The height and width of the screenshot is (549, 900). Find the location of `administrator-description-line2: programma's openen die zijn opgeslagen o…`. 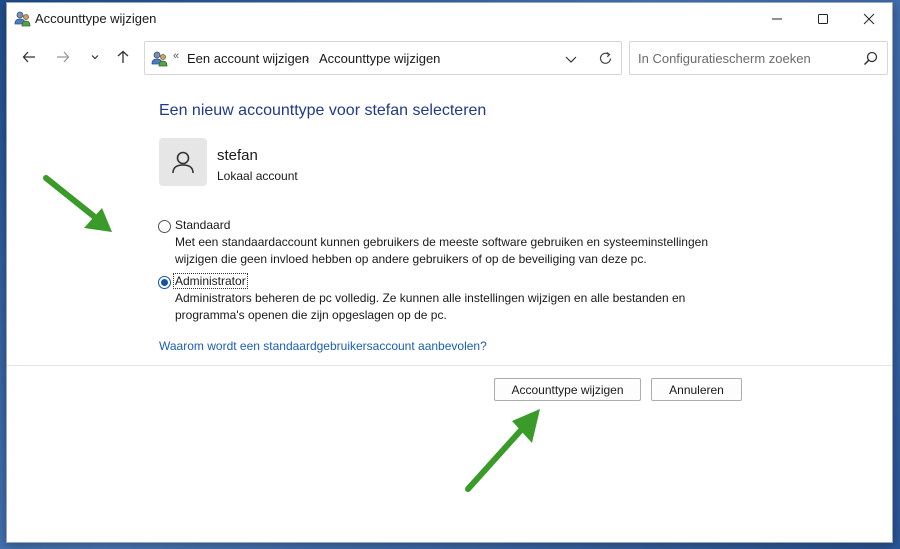

administrator-description-line2: programma's openen die zijn opgeslagen o… is located at coordinates (311, 315).